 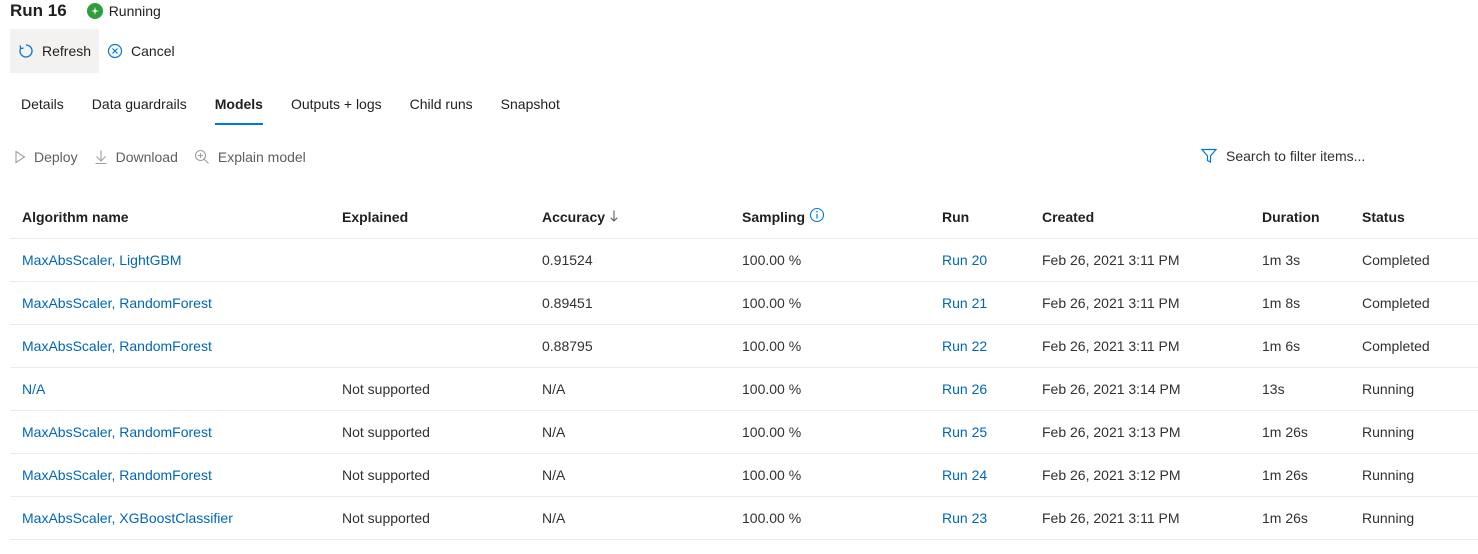 What do you see at coordinates (1281, 303) in the screenshot?
I see `duration-cell: 1m 8s` at bounding box center [1281, 303].